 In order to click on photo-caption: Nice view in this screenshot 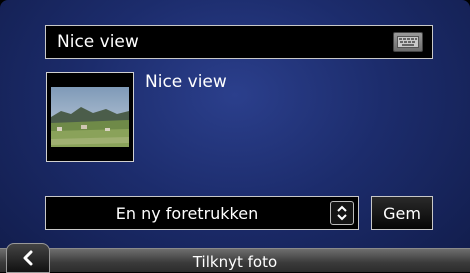, I will do `click(186, 82)`.